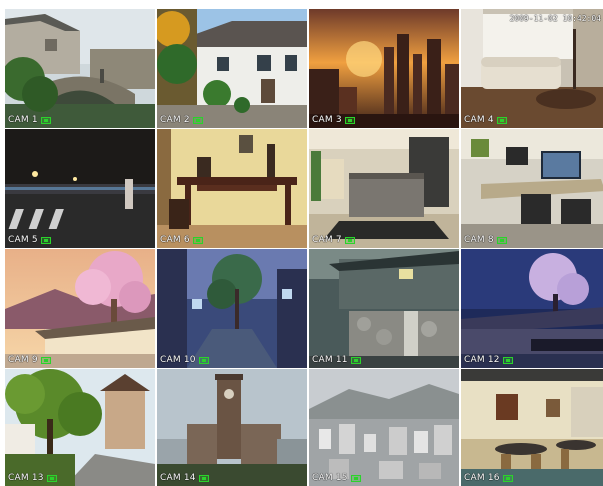  What do you see at coordinates (327, 240) in the screenshot?
I see `camera-name: CAM 7` at bounding box center [327, 240].